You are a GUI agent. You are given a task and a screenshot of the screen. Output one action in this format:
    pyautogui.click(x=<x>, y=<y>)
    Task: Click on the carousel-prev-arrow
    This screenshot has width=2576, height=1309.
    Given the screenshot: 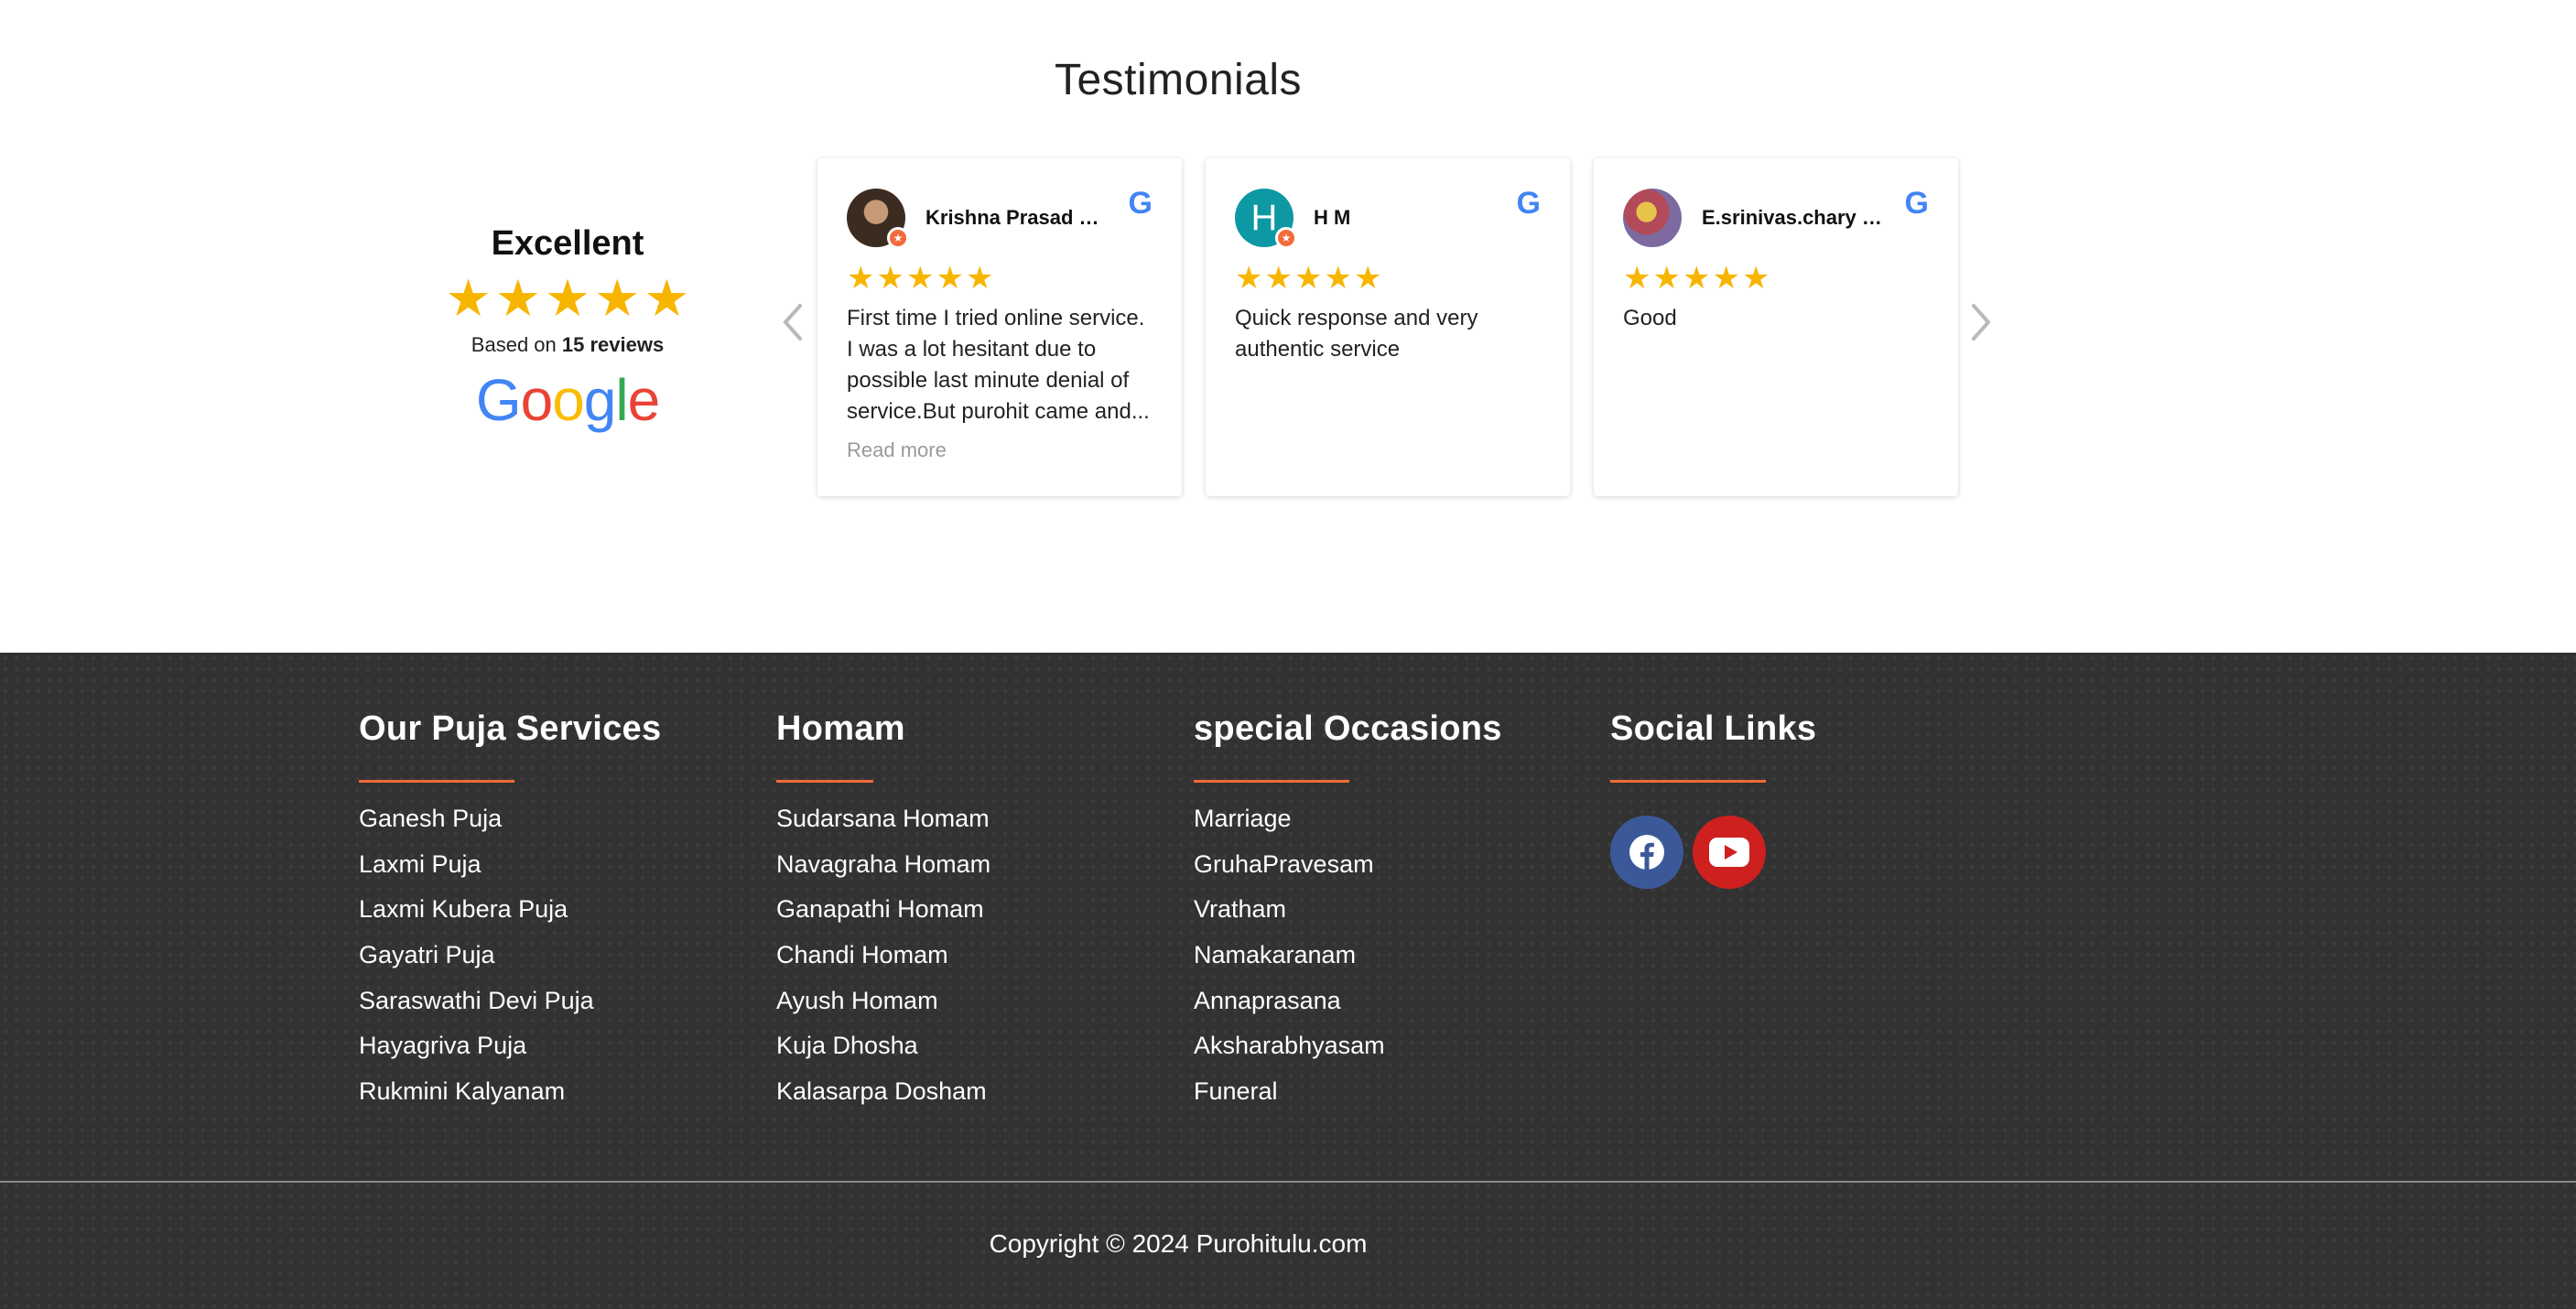 What is the action you would take?
    pyautogui.click(x=792, y=325)
    